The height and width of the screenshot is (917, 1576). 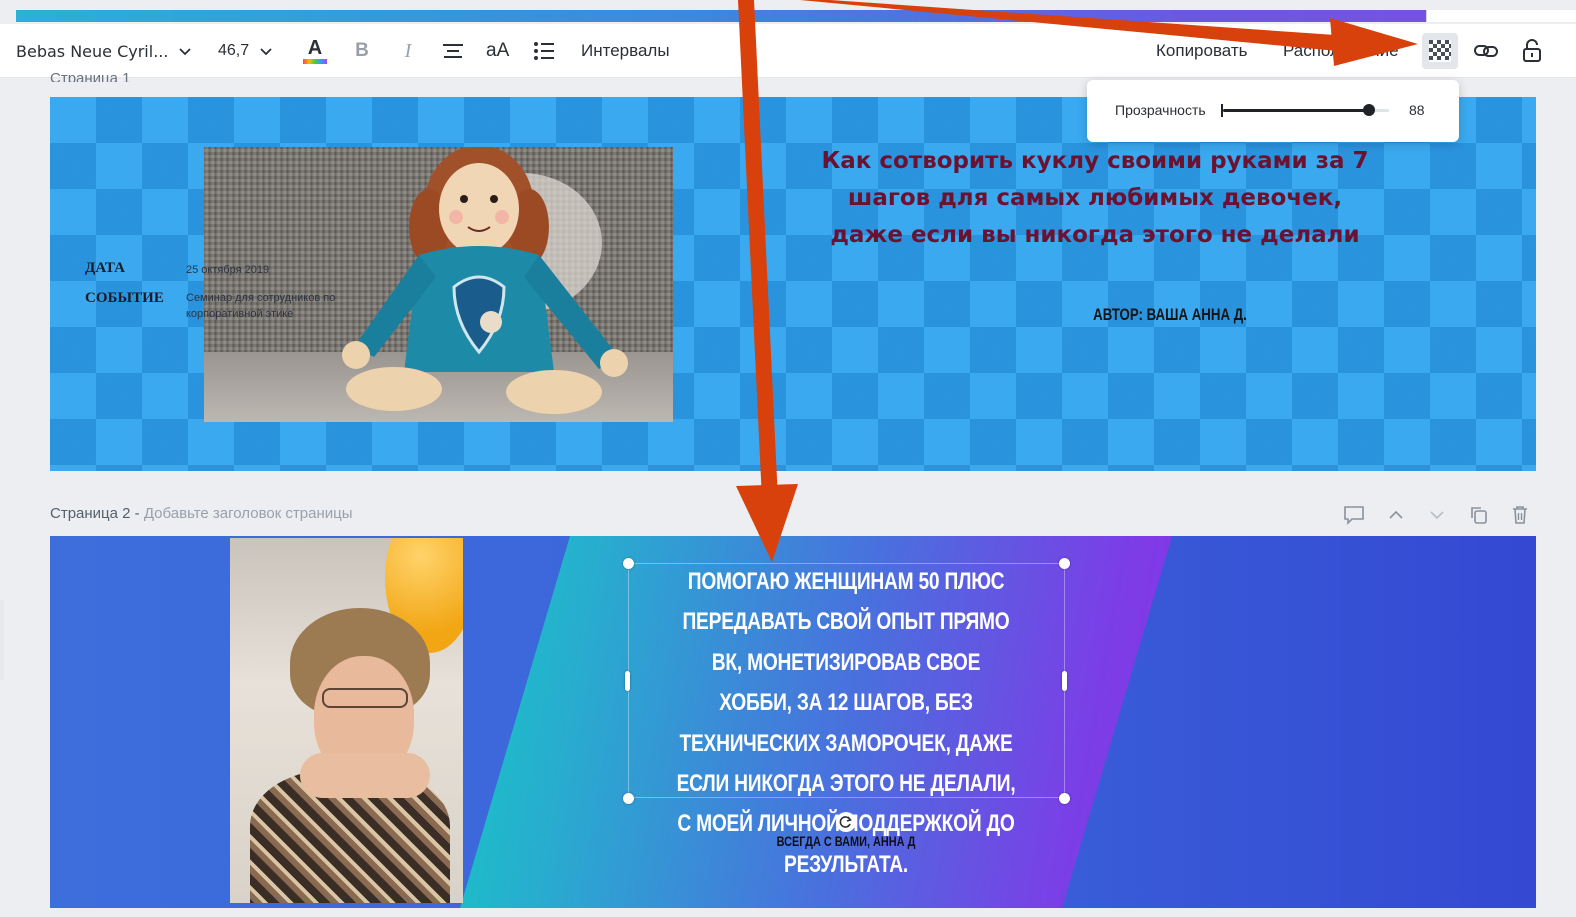 I want to click on rotate-icon, so click(x=845, y=822).